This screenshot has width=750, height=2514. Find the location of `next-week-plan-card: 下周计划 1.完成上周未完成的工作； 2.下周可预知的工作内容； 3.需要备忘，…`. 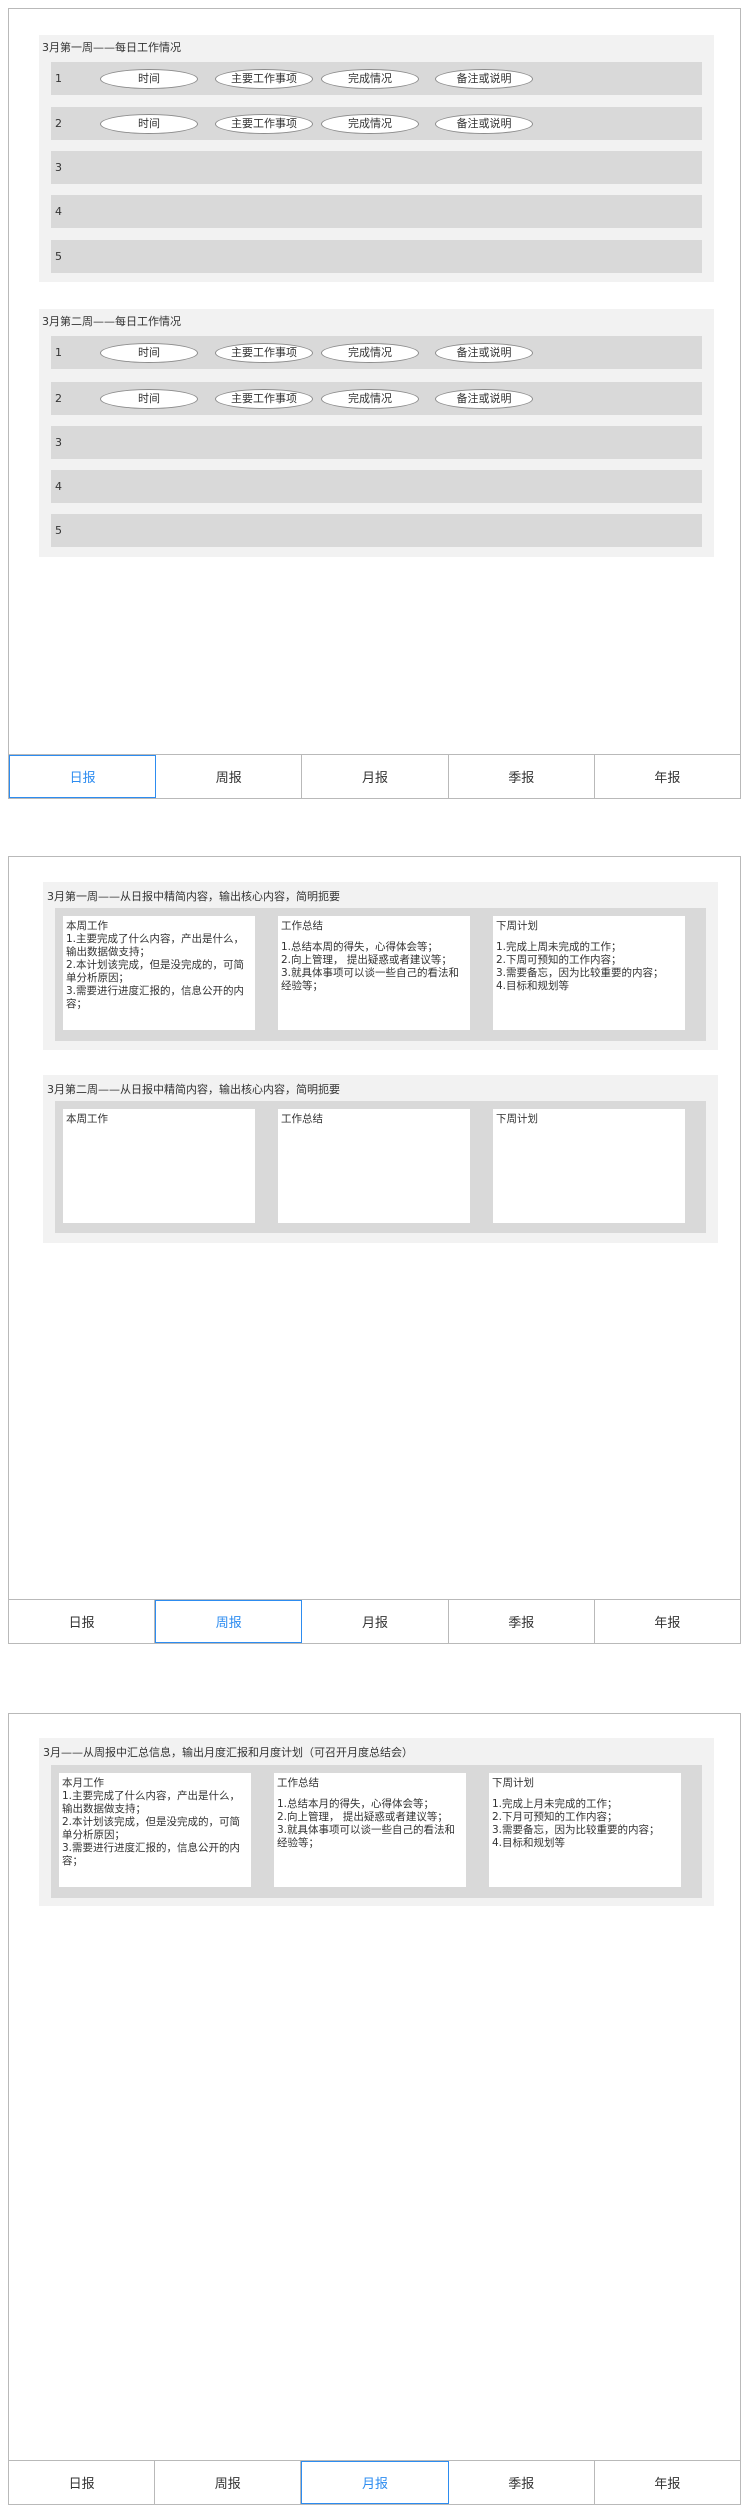

next-week-plan-card: 下周计划 1.完成上周未完成的工作； 2.下周可预知的工作内容； 3.需要备忘，… is located at coordinates (589, 973).